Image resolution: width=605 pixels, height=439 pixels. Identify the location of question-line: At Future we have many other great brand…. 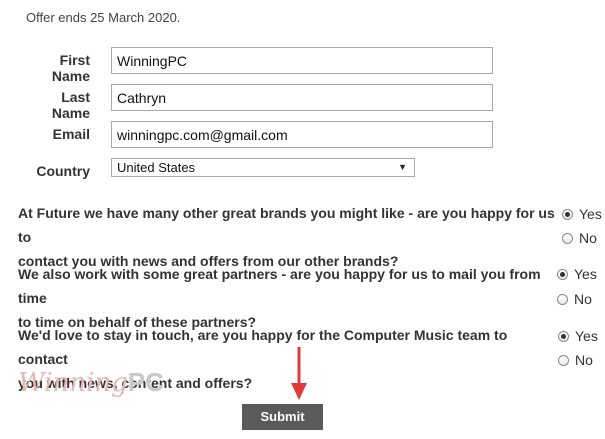
(286, 225).